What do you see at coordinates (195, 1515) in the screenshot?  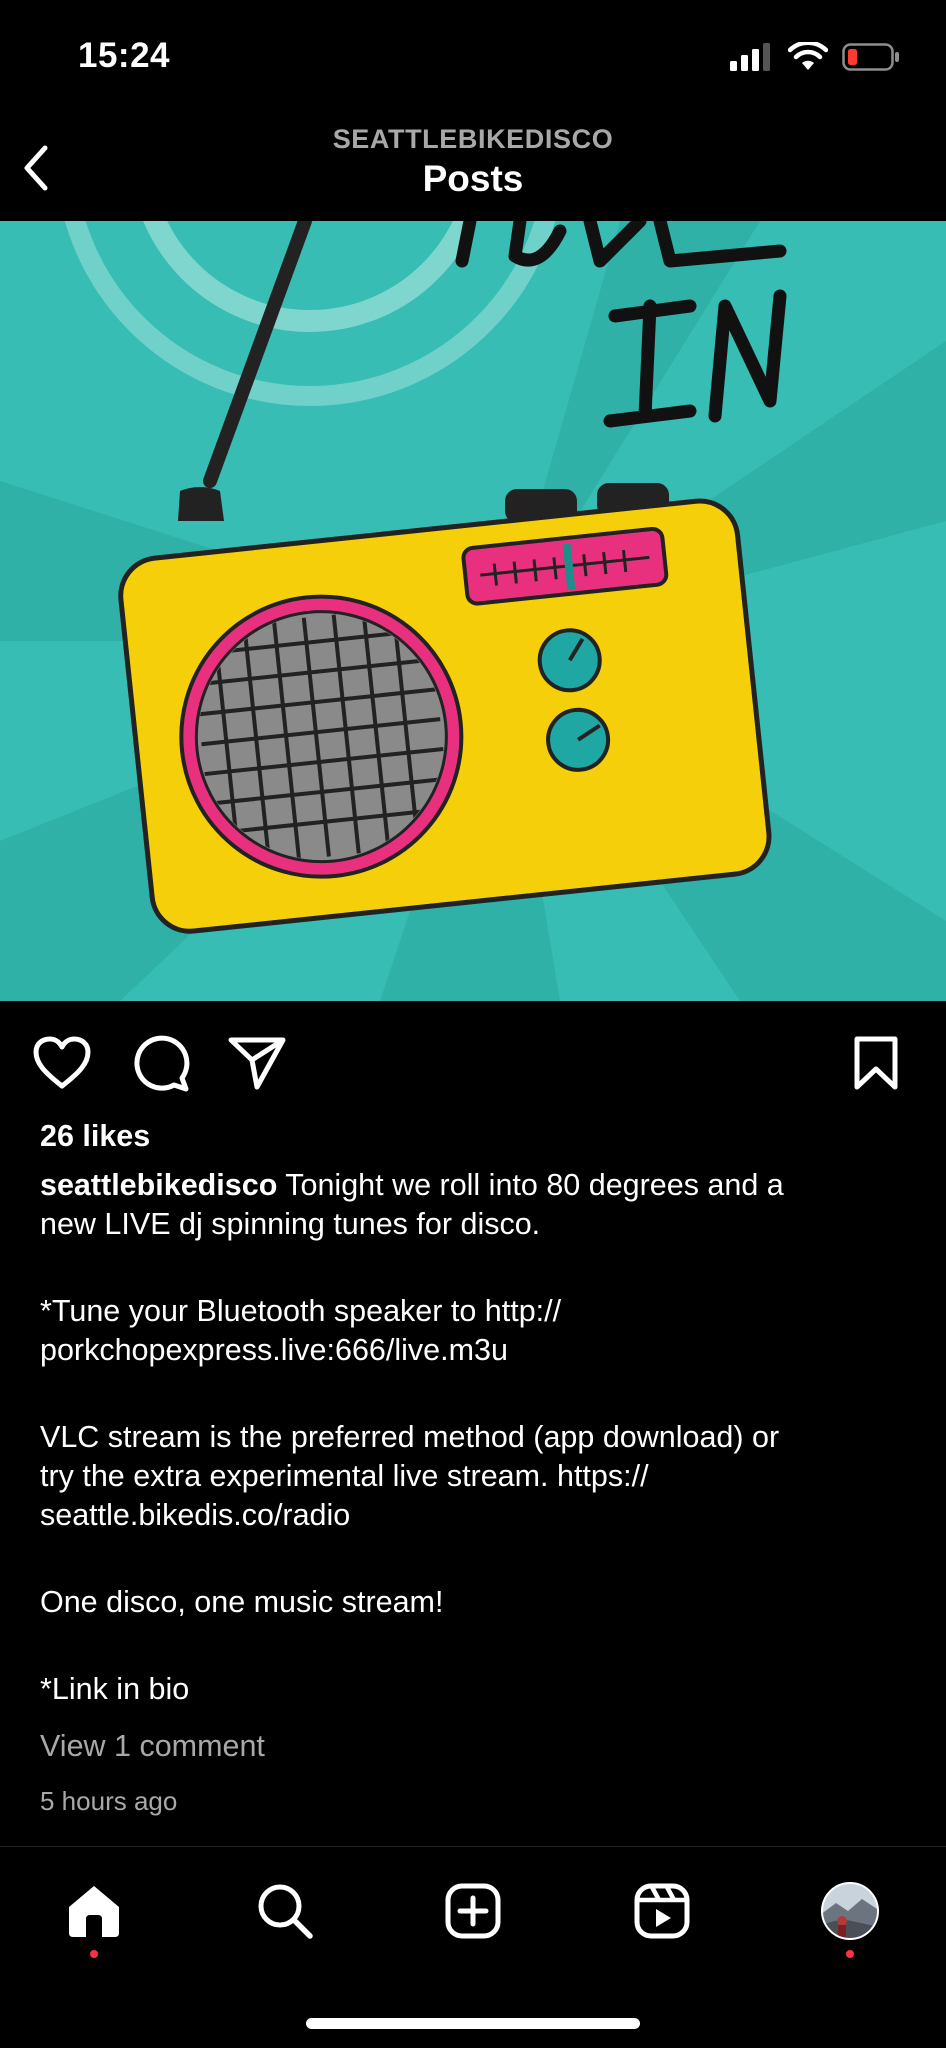 I see `caption-line: seattle.bikedis.co/radio` at bounding box center [195, 1515].